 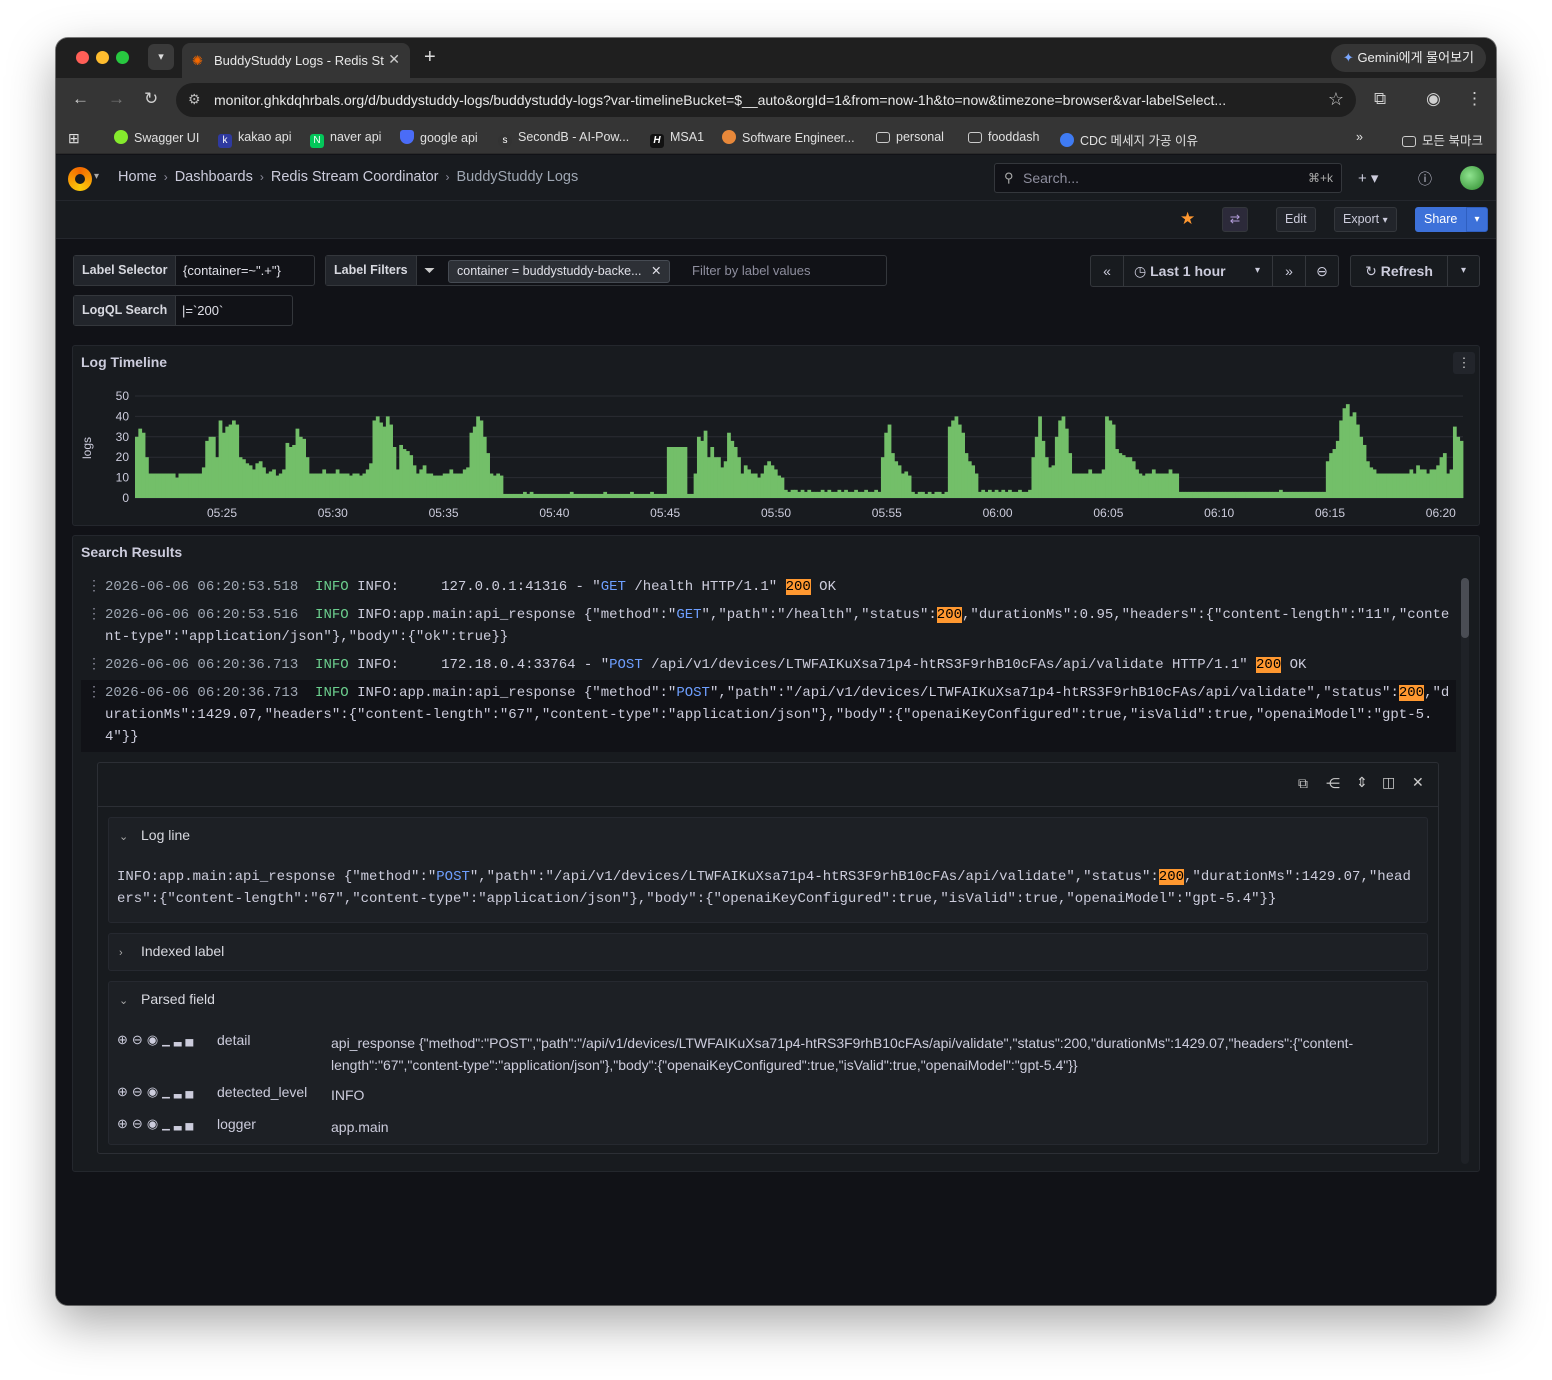 I want to click on browser-menu-icon: ⋮, so click(x=1474, y=99).